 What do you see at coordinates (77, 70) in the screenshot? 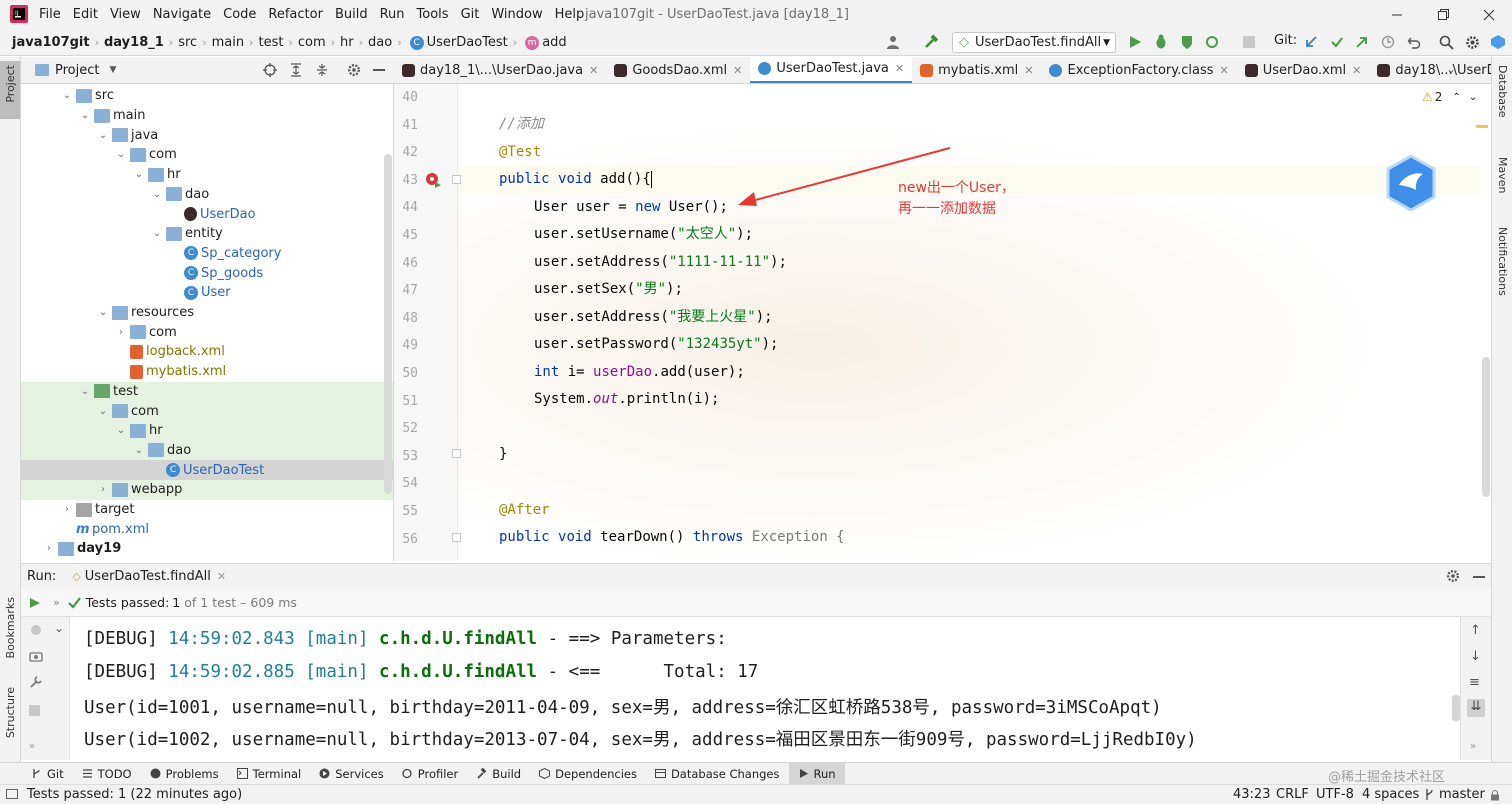
I see `project-panel-title: Project` at bounding box center [77, 70].